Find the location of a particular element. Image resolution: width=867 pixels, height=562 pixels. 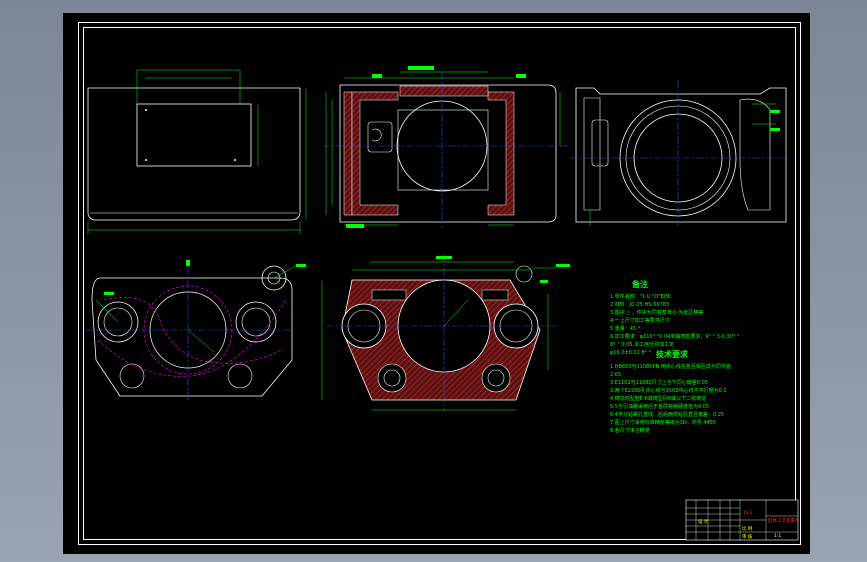

note-line: 1.零件名称："1 U "O"缸体. is located at coordinates (641, 296).